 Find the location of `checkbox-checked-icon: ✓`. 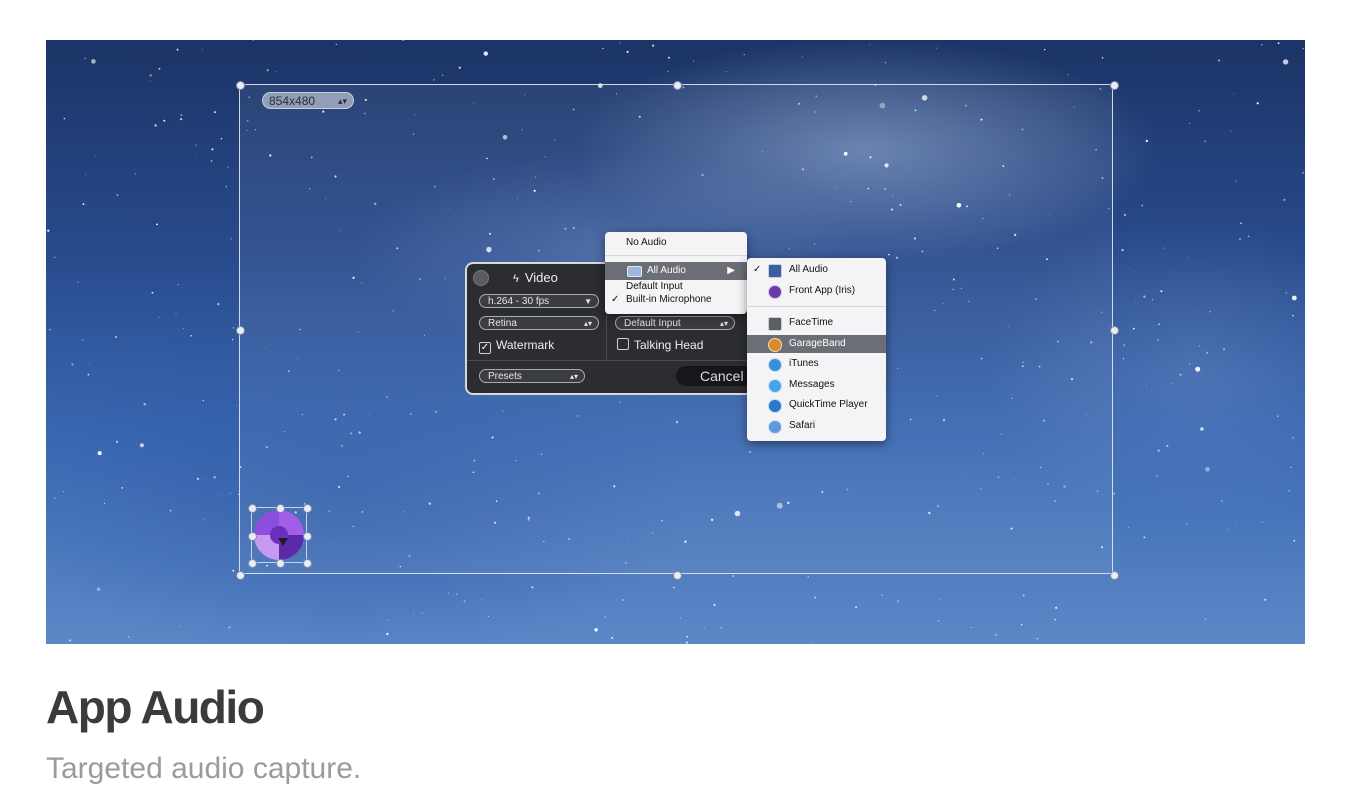

checkbox-checked-icon: ✓ is located at coordinates (485, 348).